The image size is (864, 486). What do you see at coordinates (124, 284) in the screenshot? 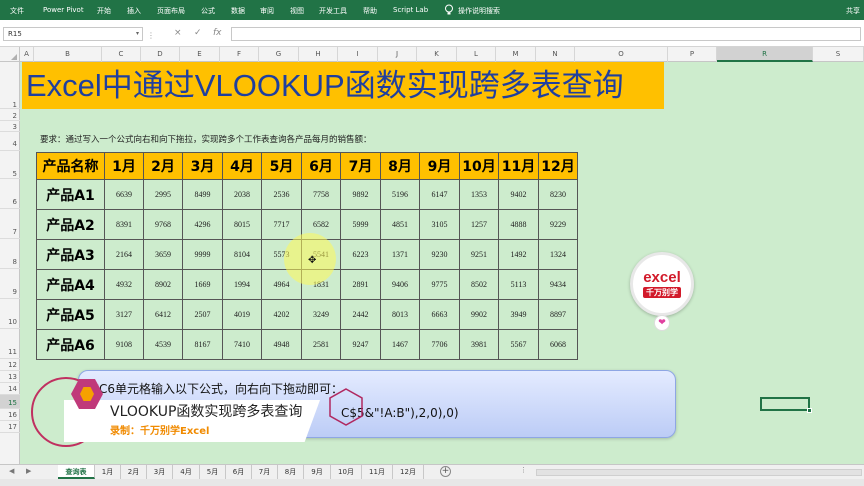
I see `value-cell: 4932` at bounding box center [124, 284].